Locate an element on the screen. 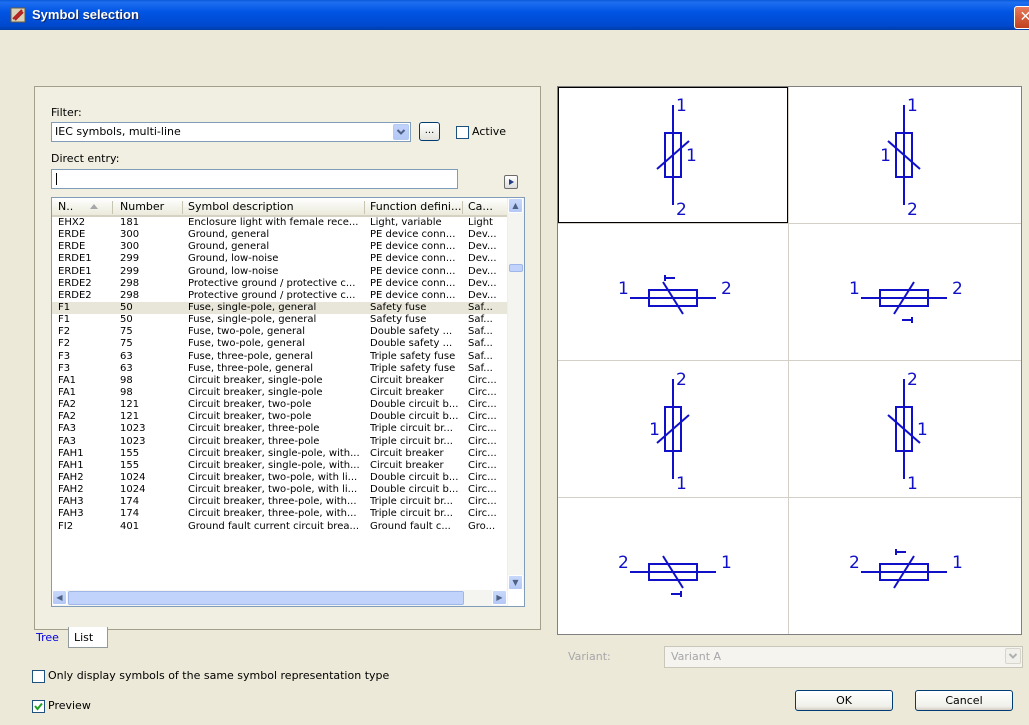 The height and width of the screenshot is (725, 1029). vertical-scrollbar: ▲ ▼ is located at coordinates (515, 394).